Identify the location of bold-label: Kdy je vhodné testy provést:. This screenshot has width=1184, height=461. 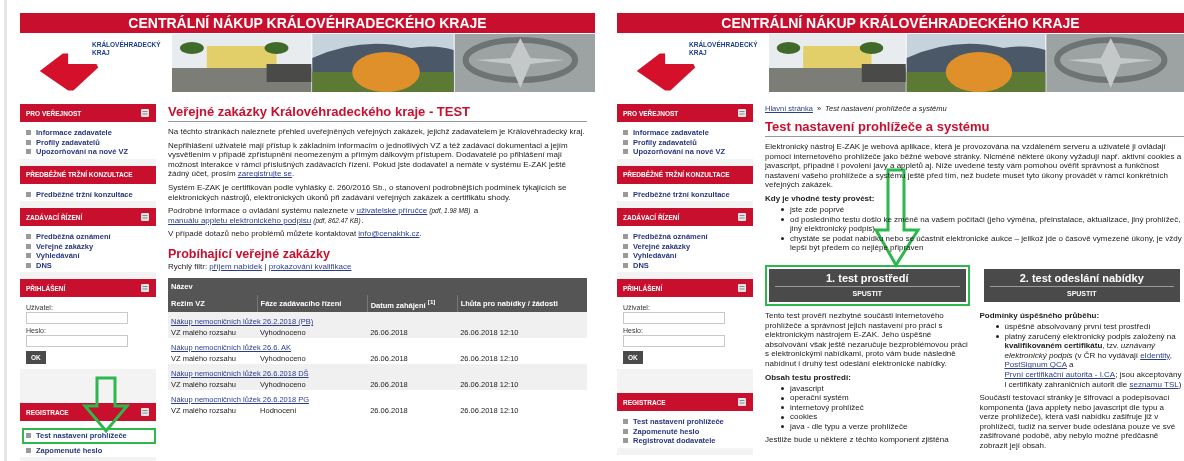
(820, 198).